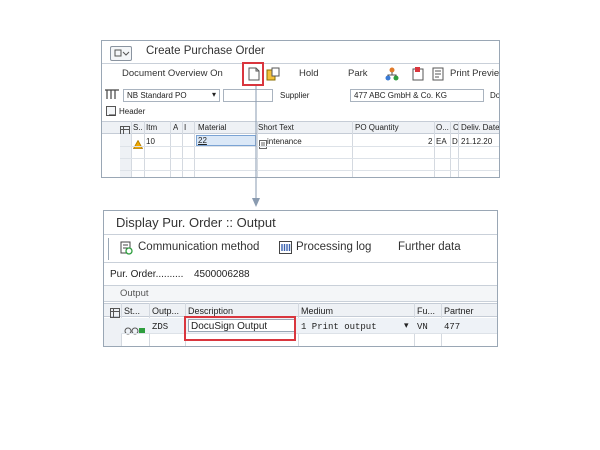  I want to click on row-selector-column, so click(125, 155).